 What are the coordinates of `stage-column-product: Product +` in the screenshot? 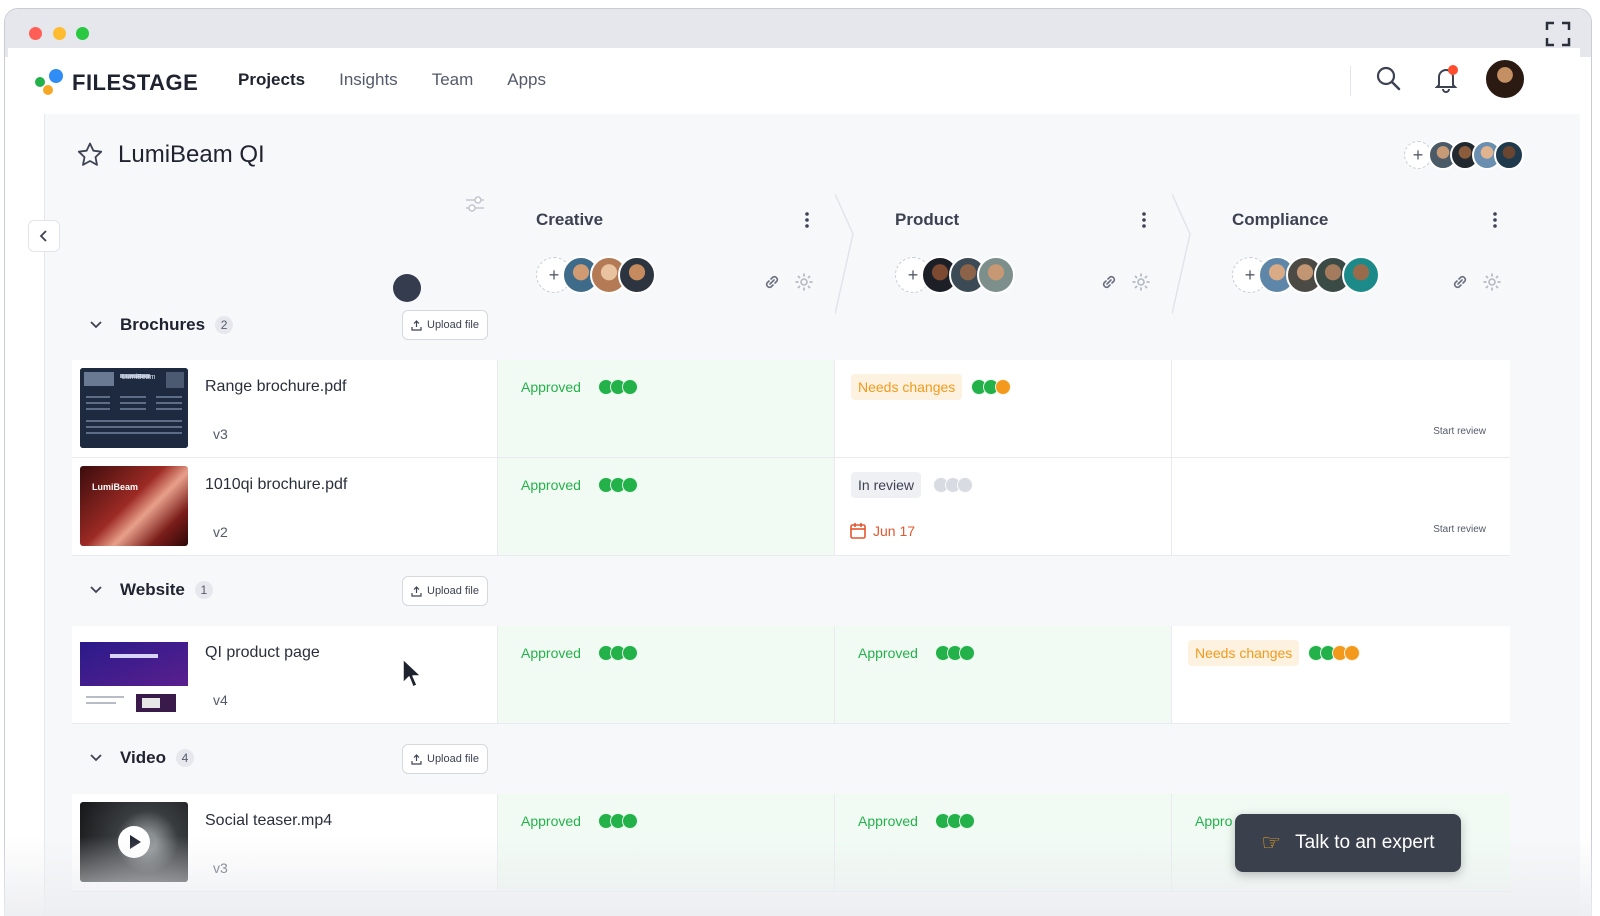 It's located at (1014, 275).